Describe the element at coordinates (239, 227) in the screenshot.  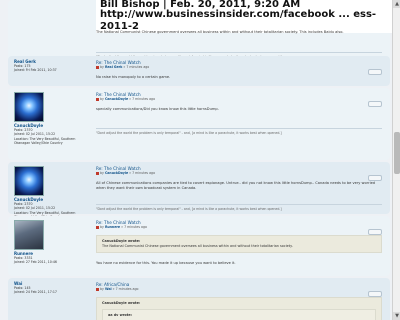
I see `post-author-line: by Runnere » 7 minutes ago` at that location.